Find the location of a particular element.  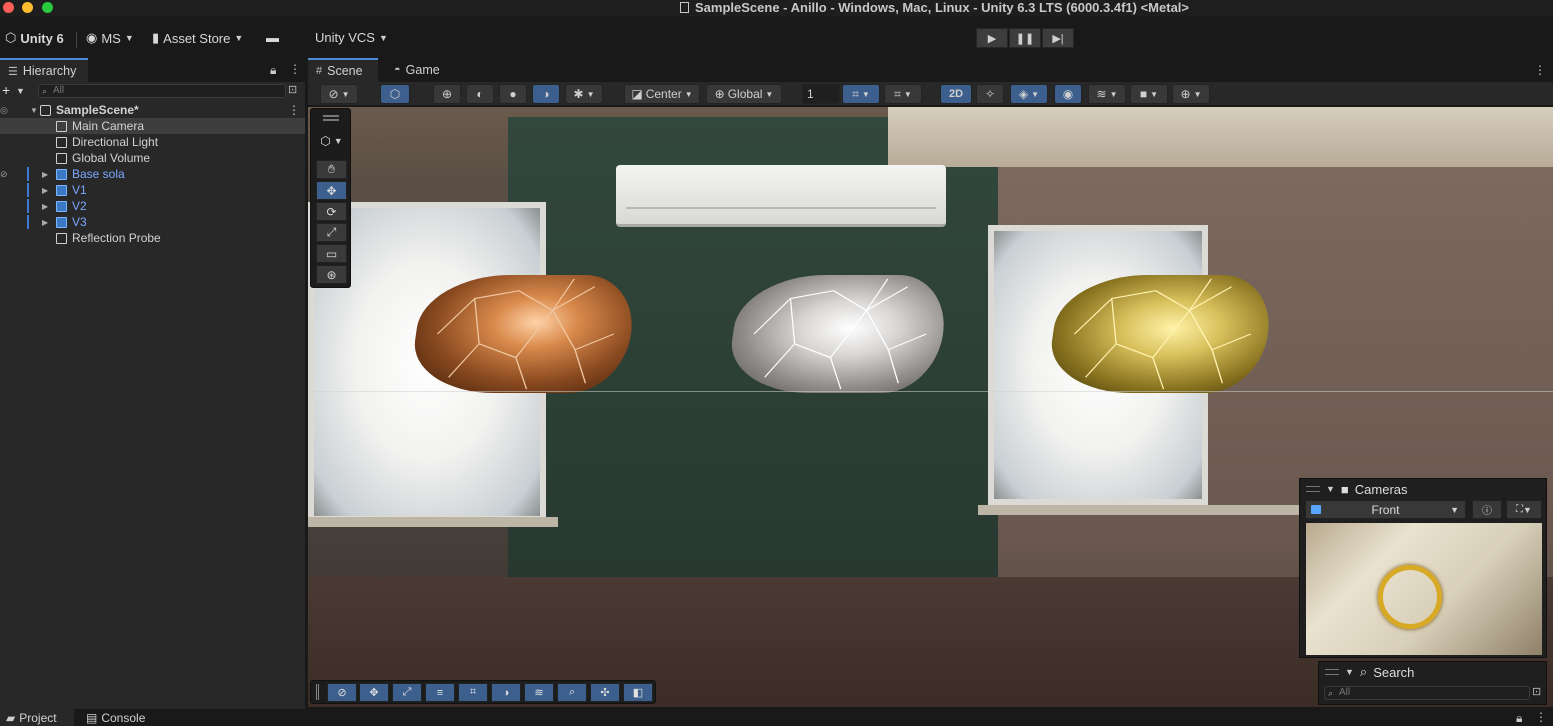

gizmos-dropdown: ⊕ ▼ is located at coordinates (1191, 94).